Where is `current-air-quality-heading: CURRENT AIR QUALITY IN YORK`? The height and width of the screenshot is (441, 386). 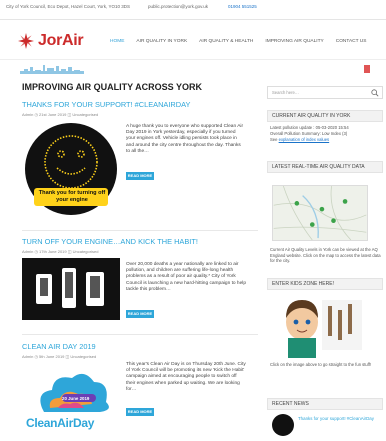
current-air-quality-heading: CURRENT AIR QUALITY IN YORK is located at coordinates (325, 116).